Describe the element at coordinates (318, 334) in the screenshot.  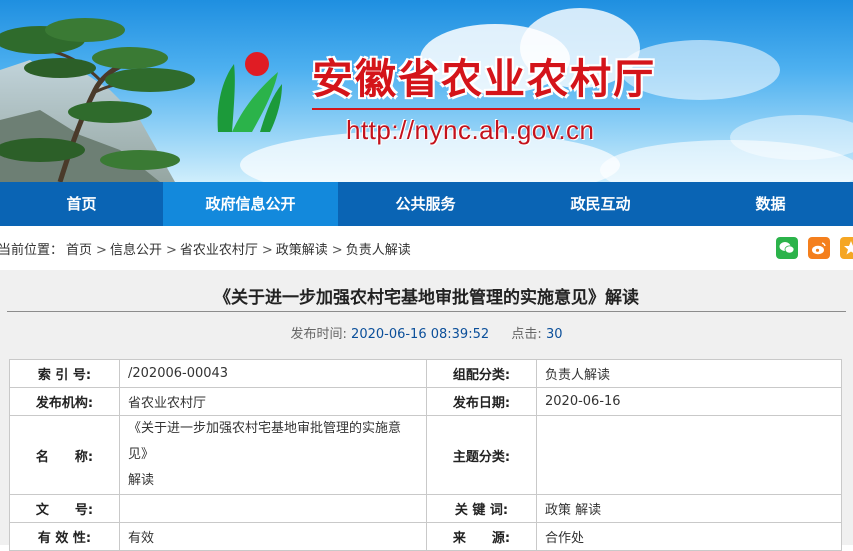
I see `publish-time-label: 发布时间:` at that location.